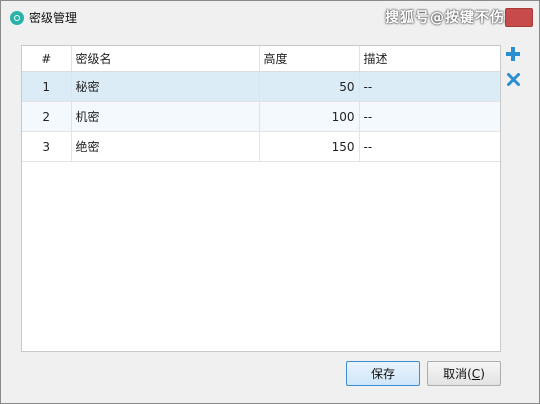 The image size is (540, 404). I want to click on cell-name: 机密, so click(165, 116).